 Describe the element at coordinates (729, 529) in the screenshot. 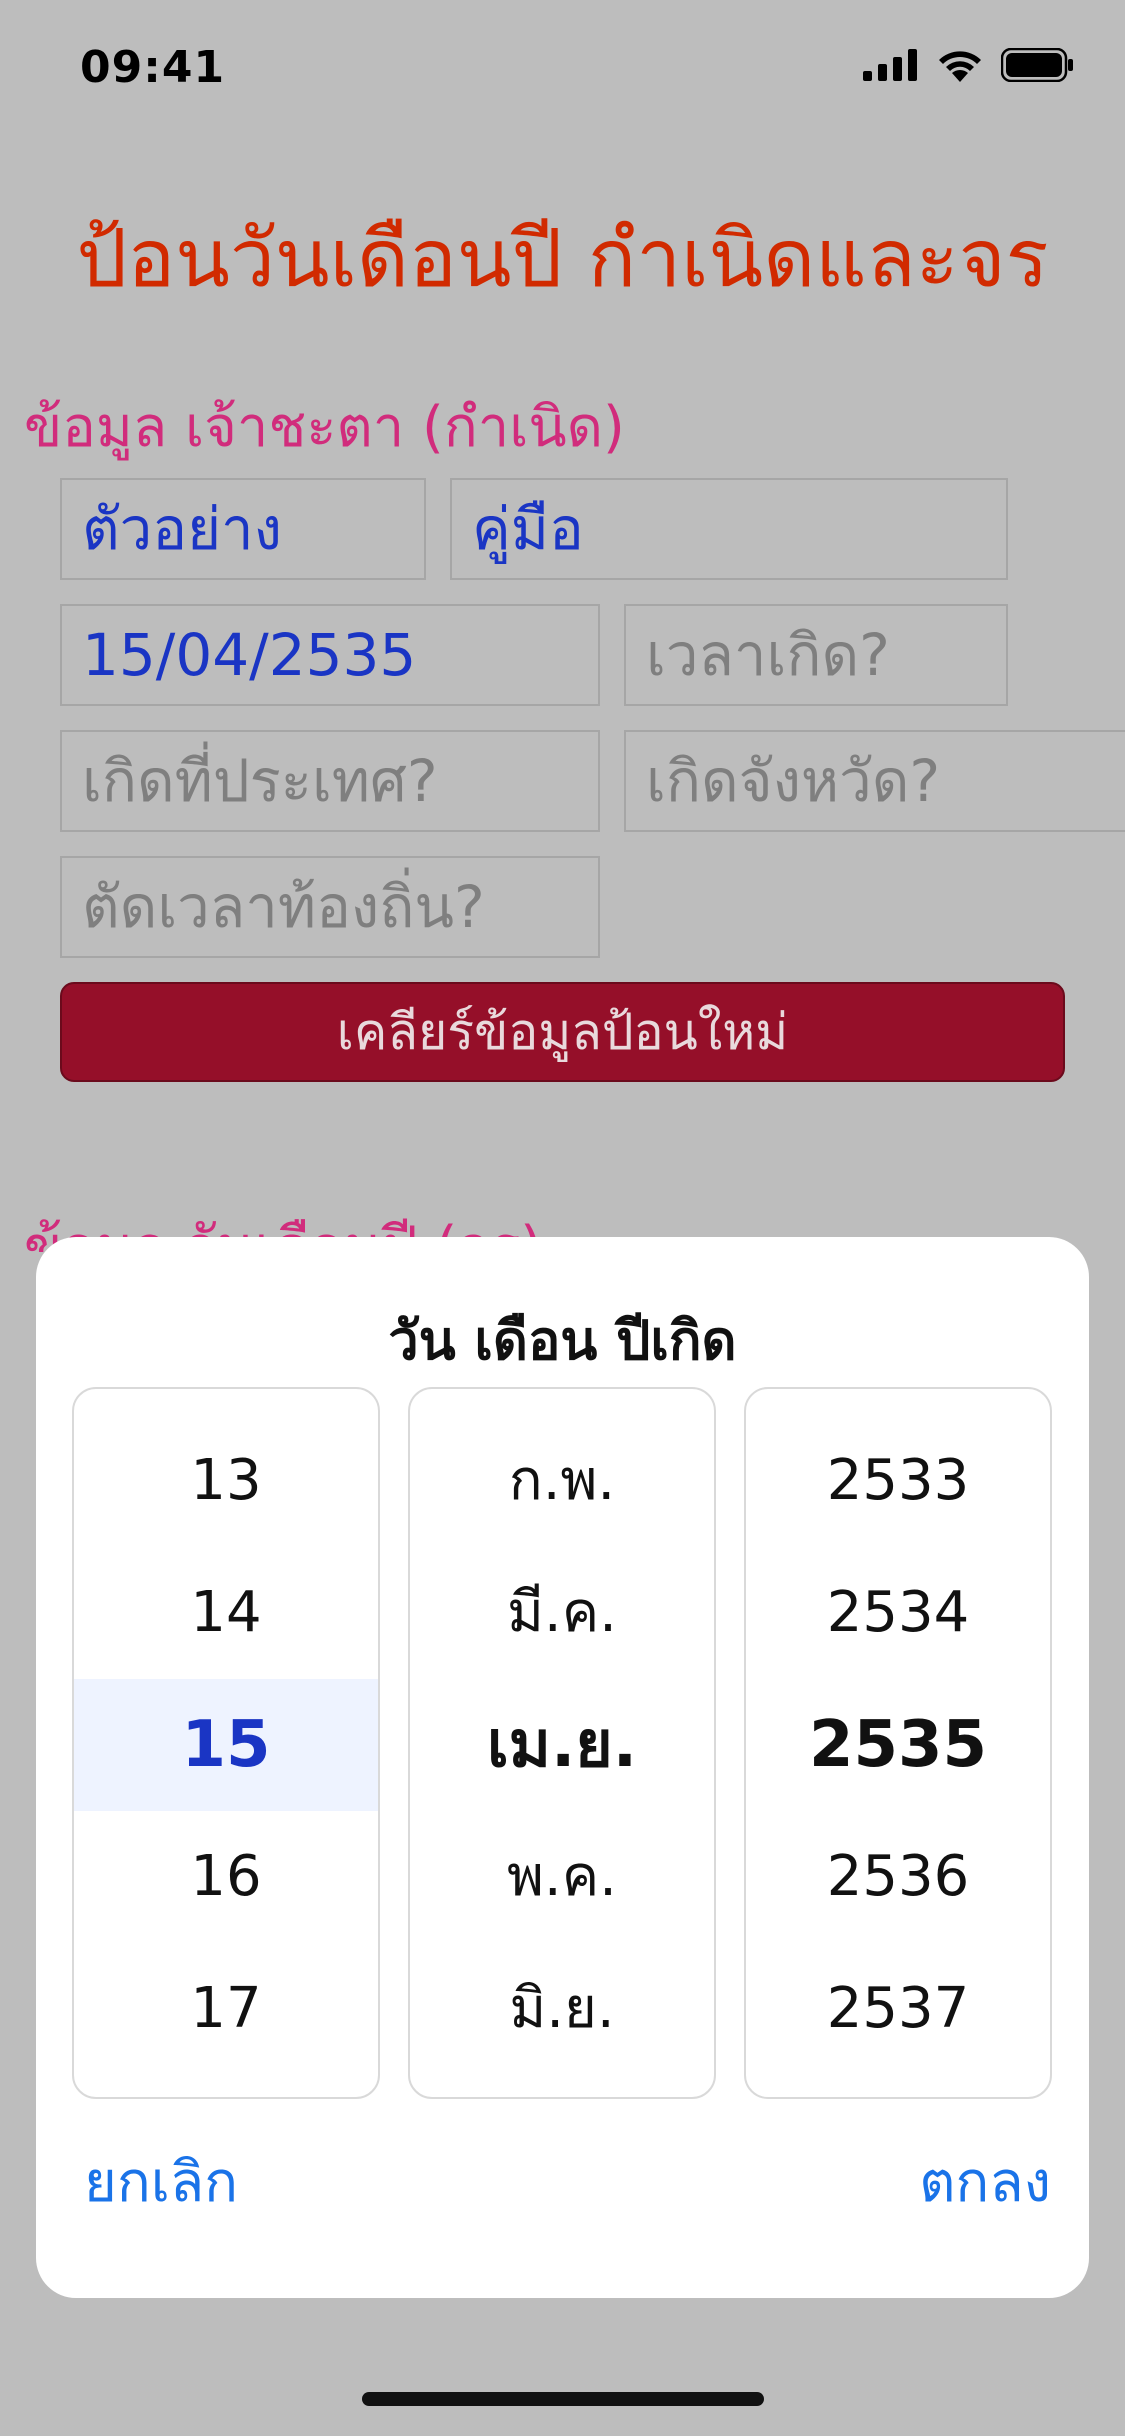

I see `last-name-field: คู่มือ` at that location.